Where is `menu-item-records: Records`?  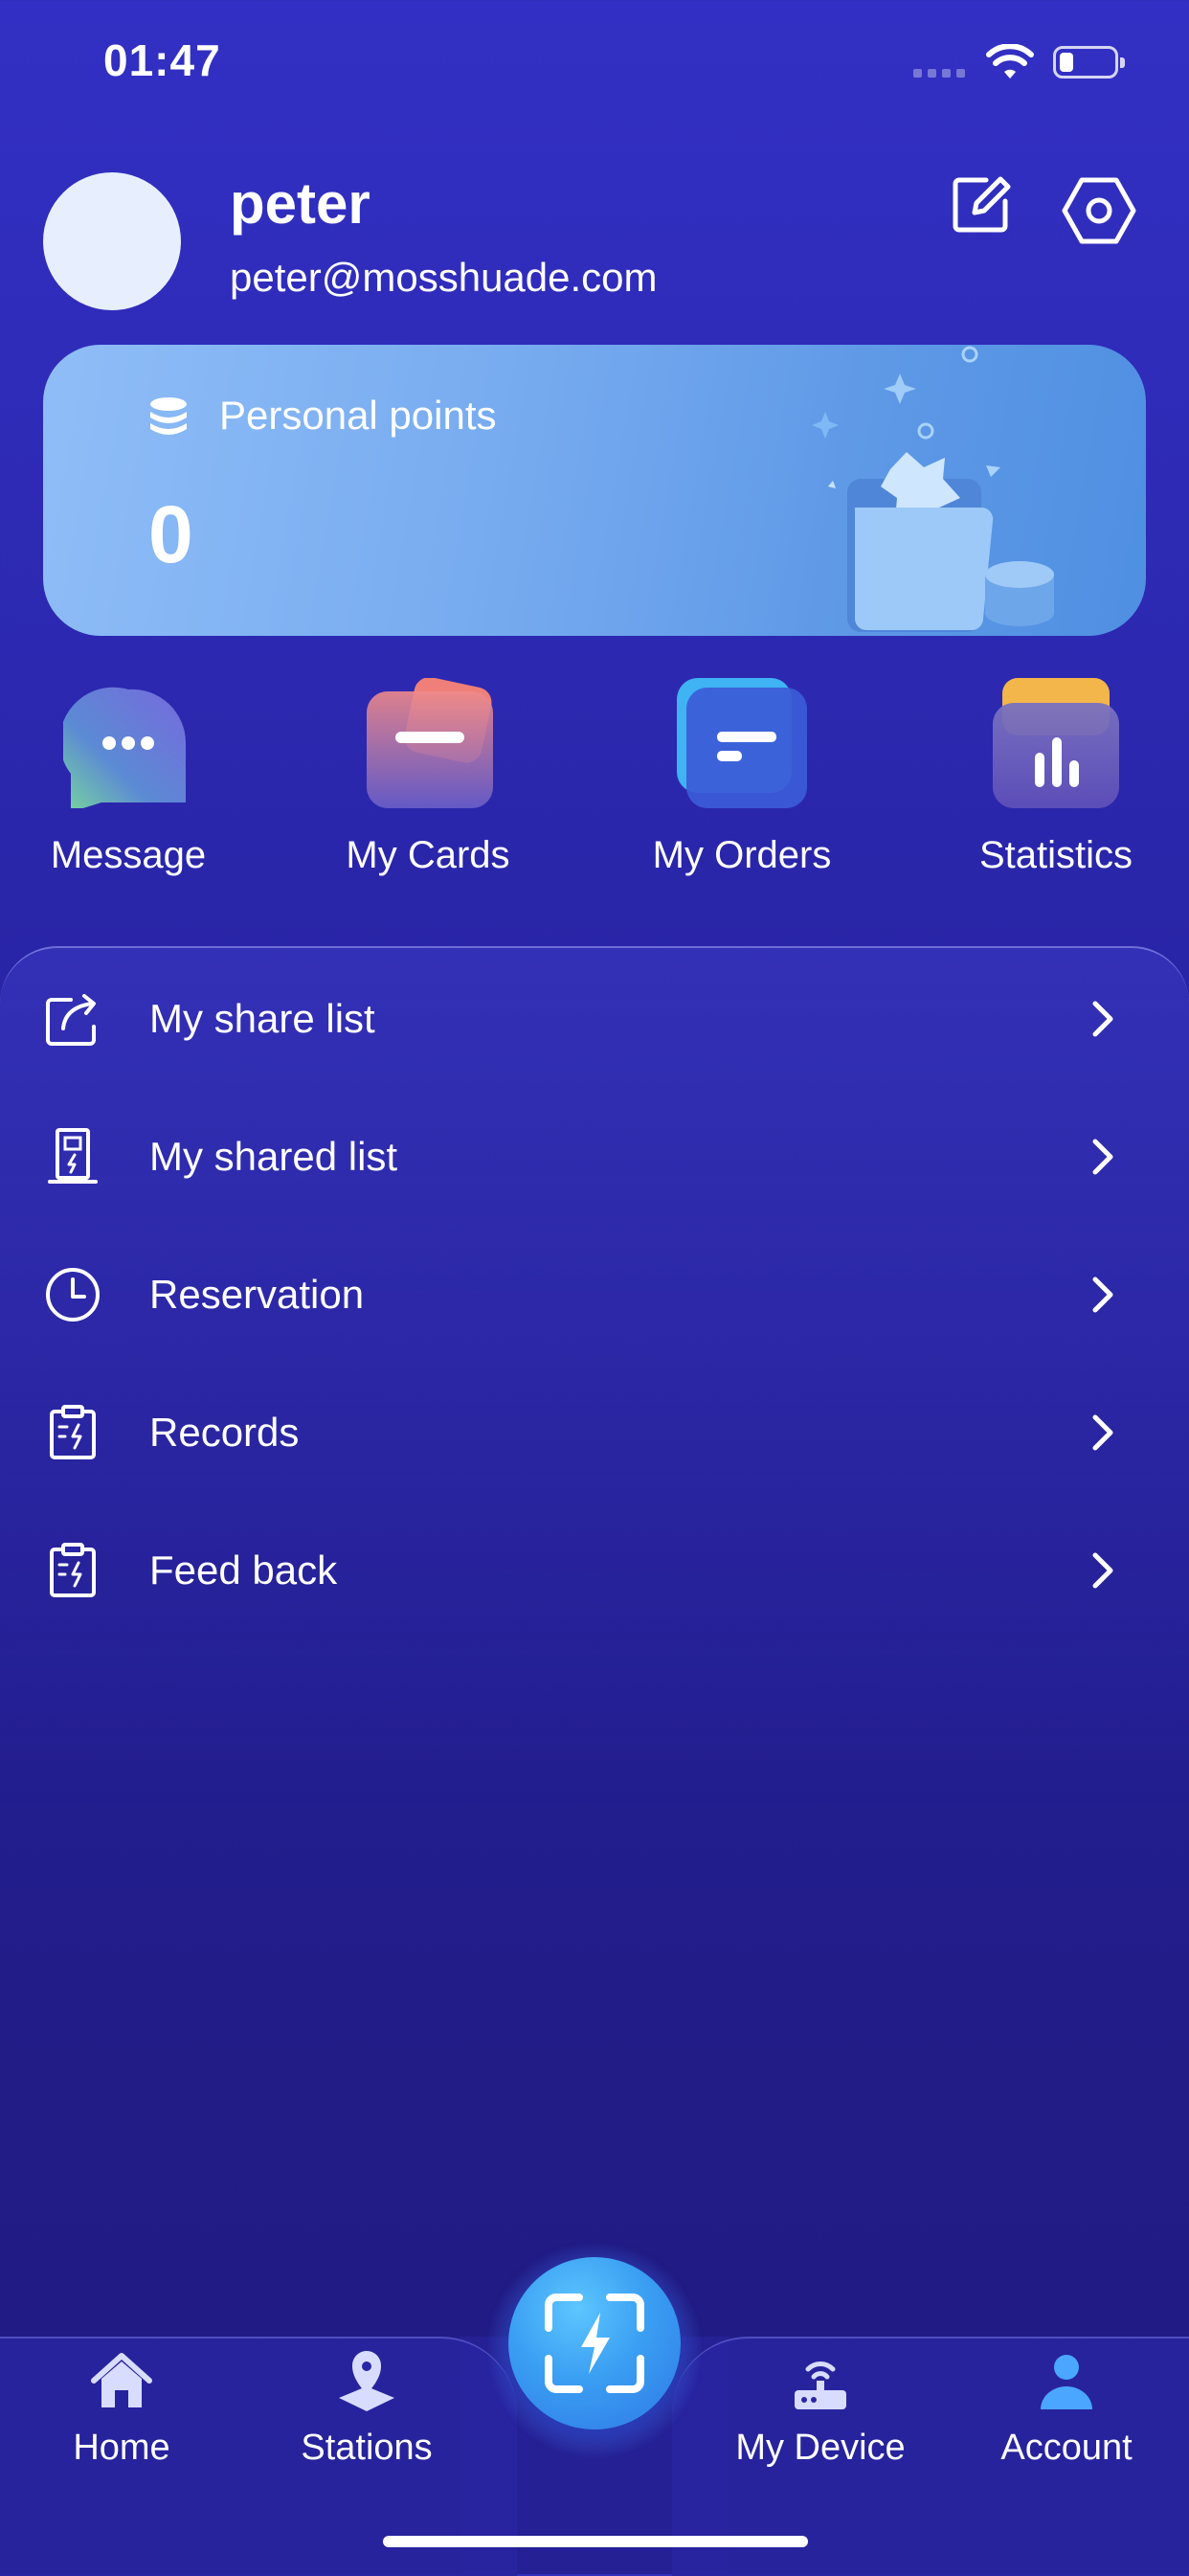 menu-item-records: Records is located at coordinates (594, 1433).